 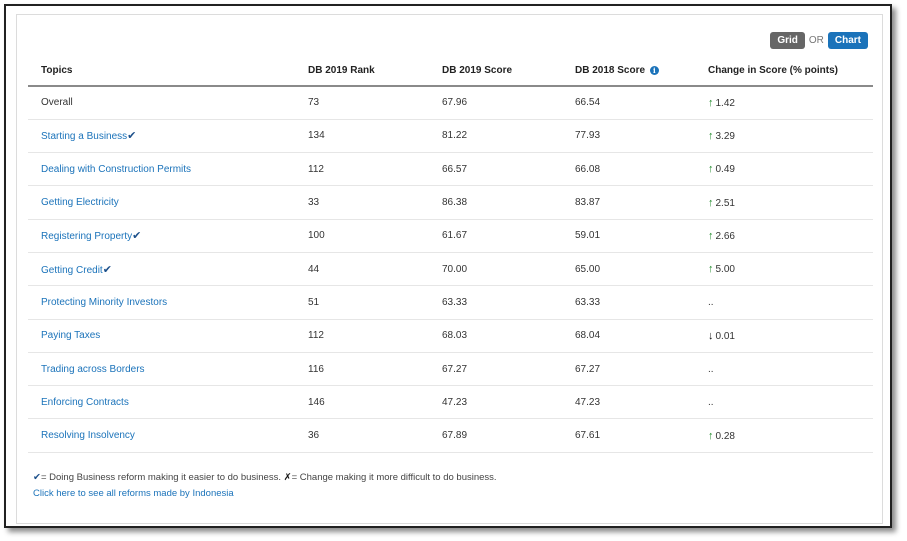 I want to click on topic-name: Registering Property, so click(x=86, y=236).